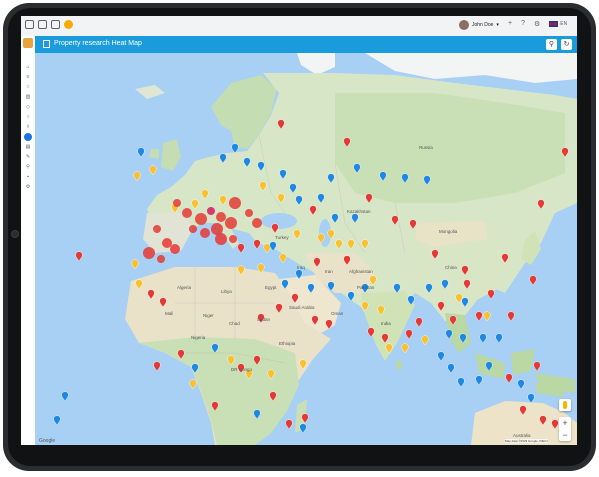 The height and width of the screenshot is (477, 599). I want to click on grid-icon, so click(29, 24).